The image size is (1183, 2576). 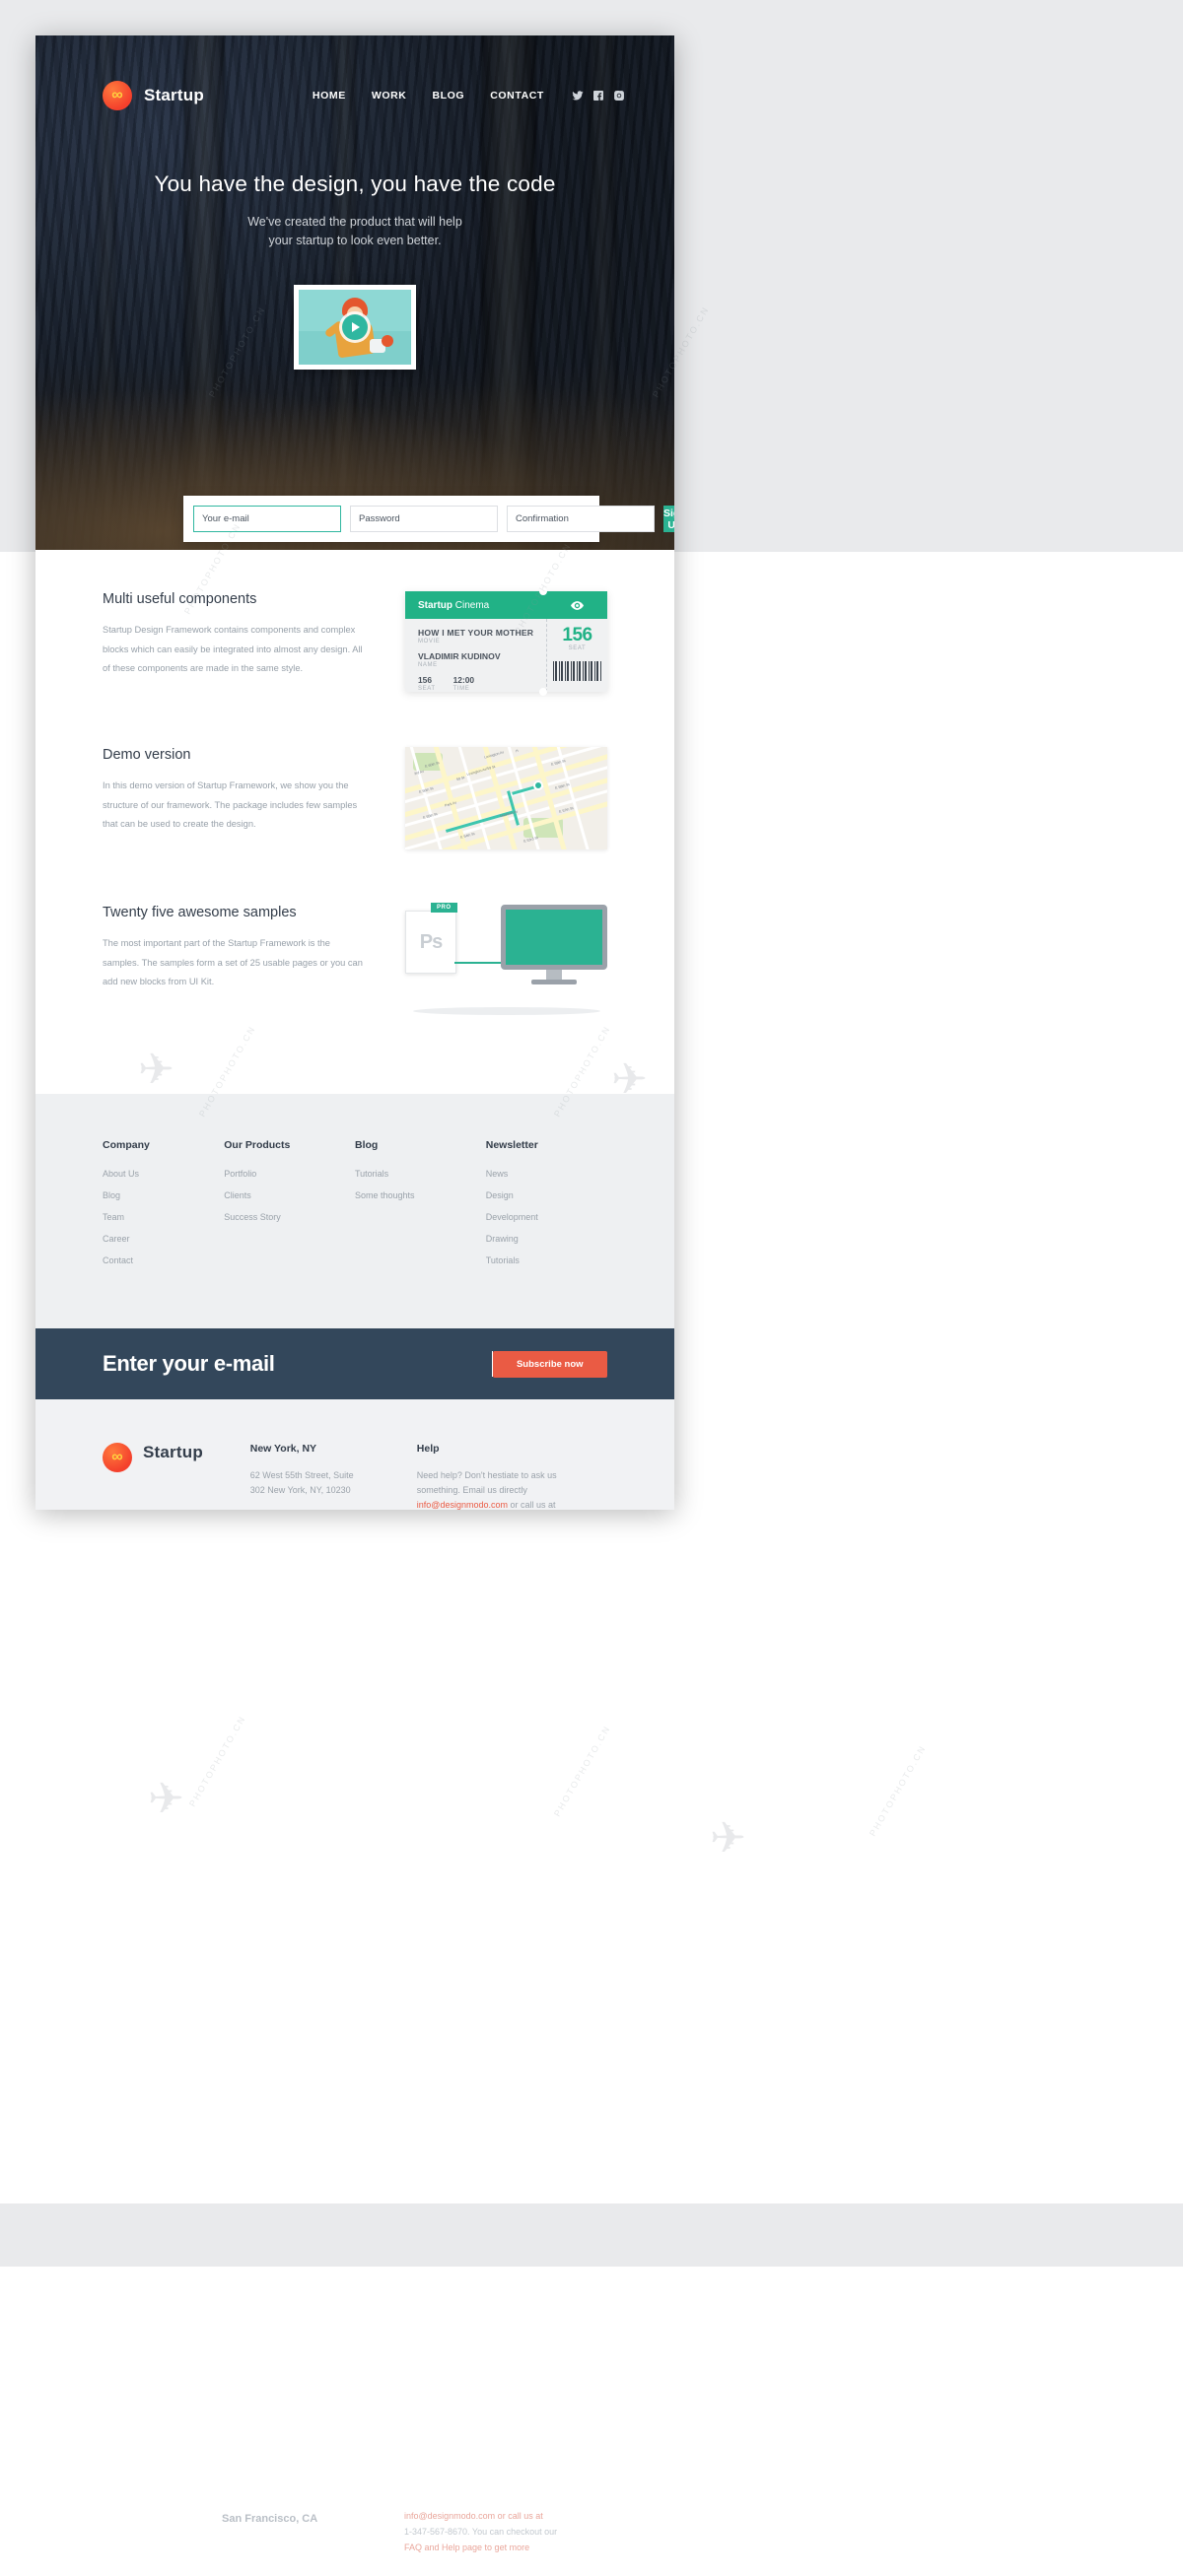 I want to click on address-ny-line1: 62 West 55th Street, Suite, so click(x=301, y=1475).